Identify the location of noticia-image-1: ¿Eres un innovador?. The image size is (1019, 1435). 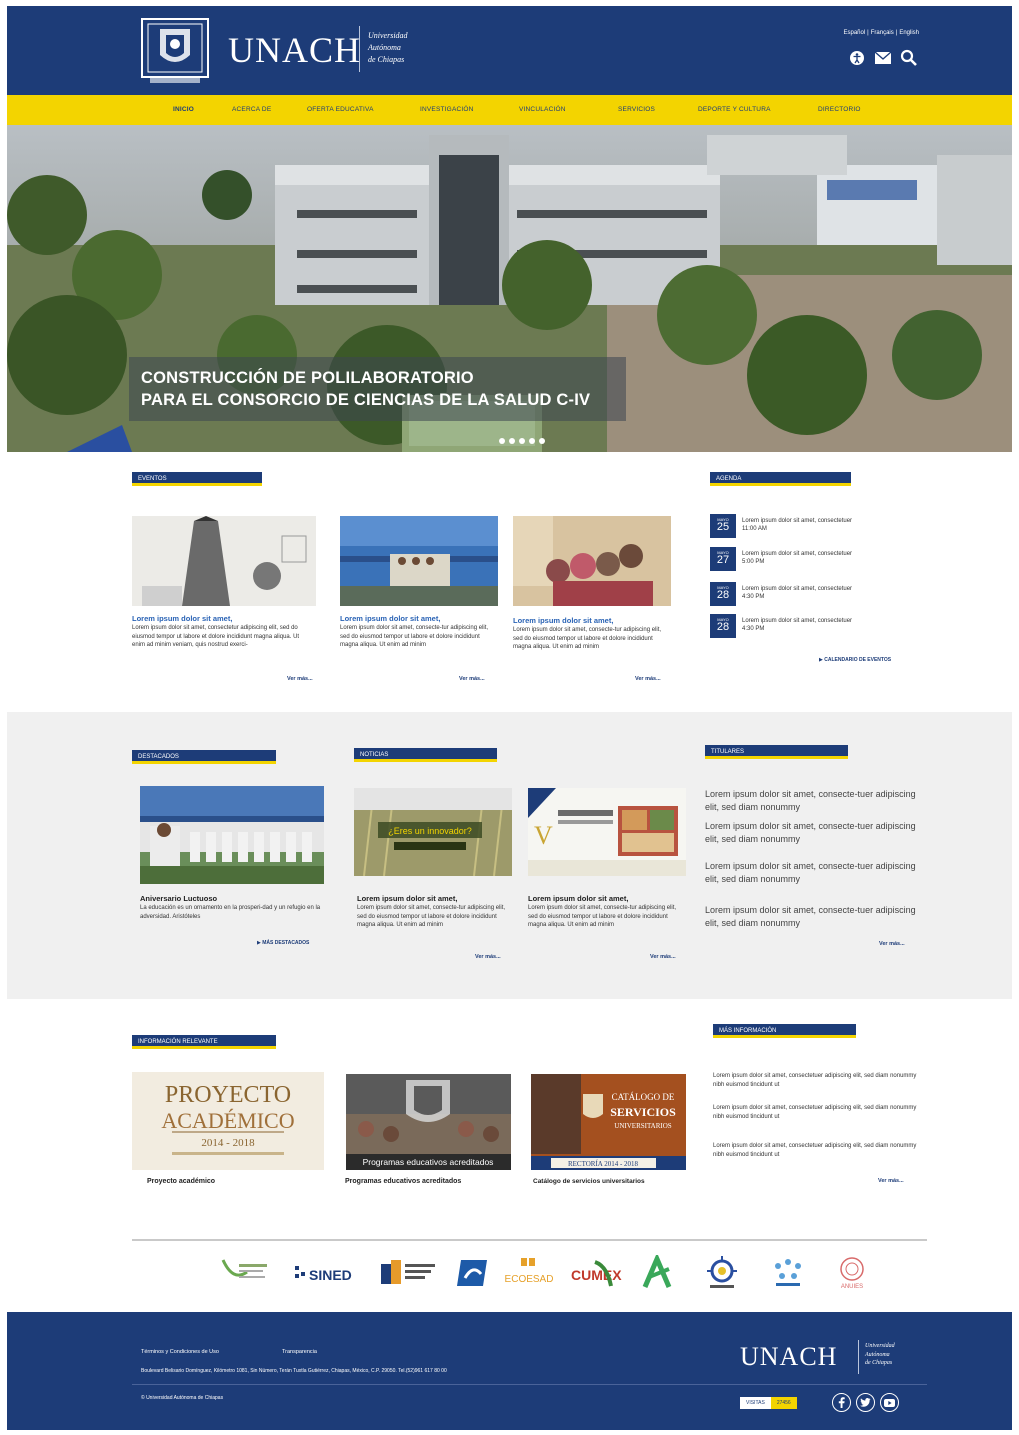
(433, 832).